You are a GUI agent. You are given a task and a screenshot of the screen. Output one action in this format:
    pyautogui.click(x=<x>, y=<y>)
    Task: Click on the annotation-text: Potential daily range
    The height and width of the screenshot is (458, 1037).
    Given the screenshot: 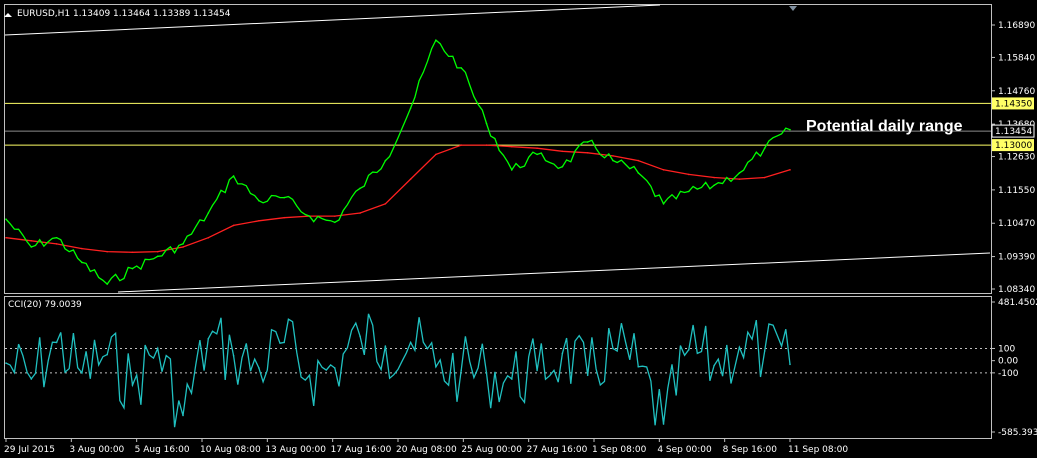 What is the action you would take?
    pyautogui.click(x=884, y=126)
    